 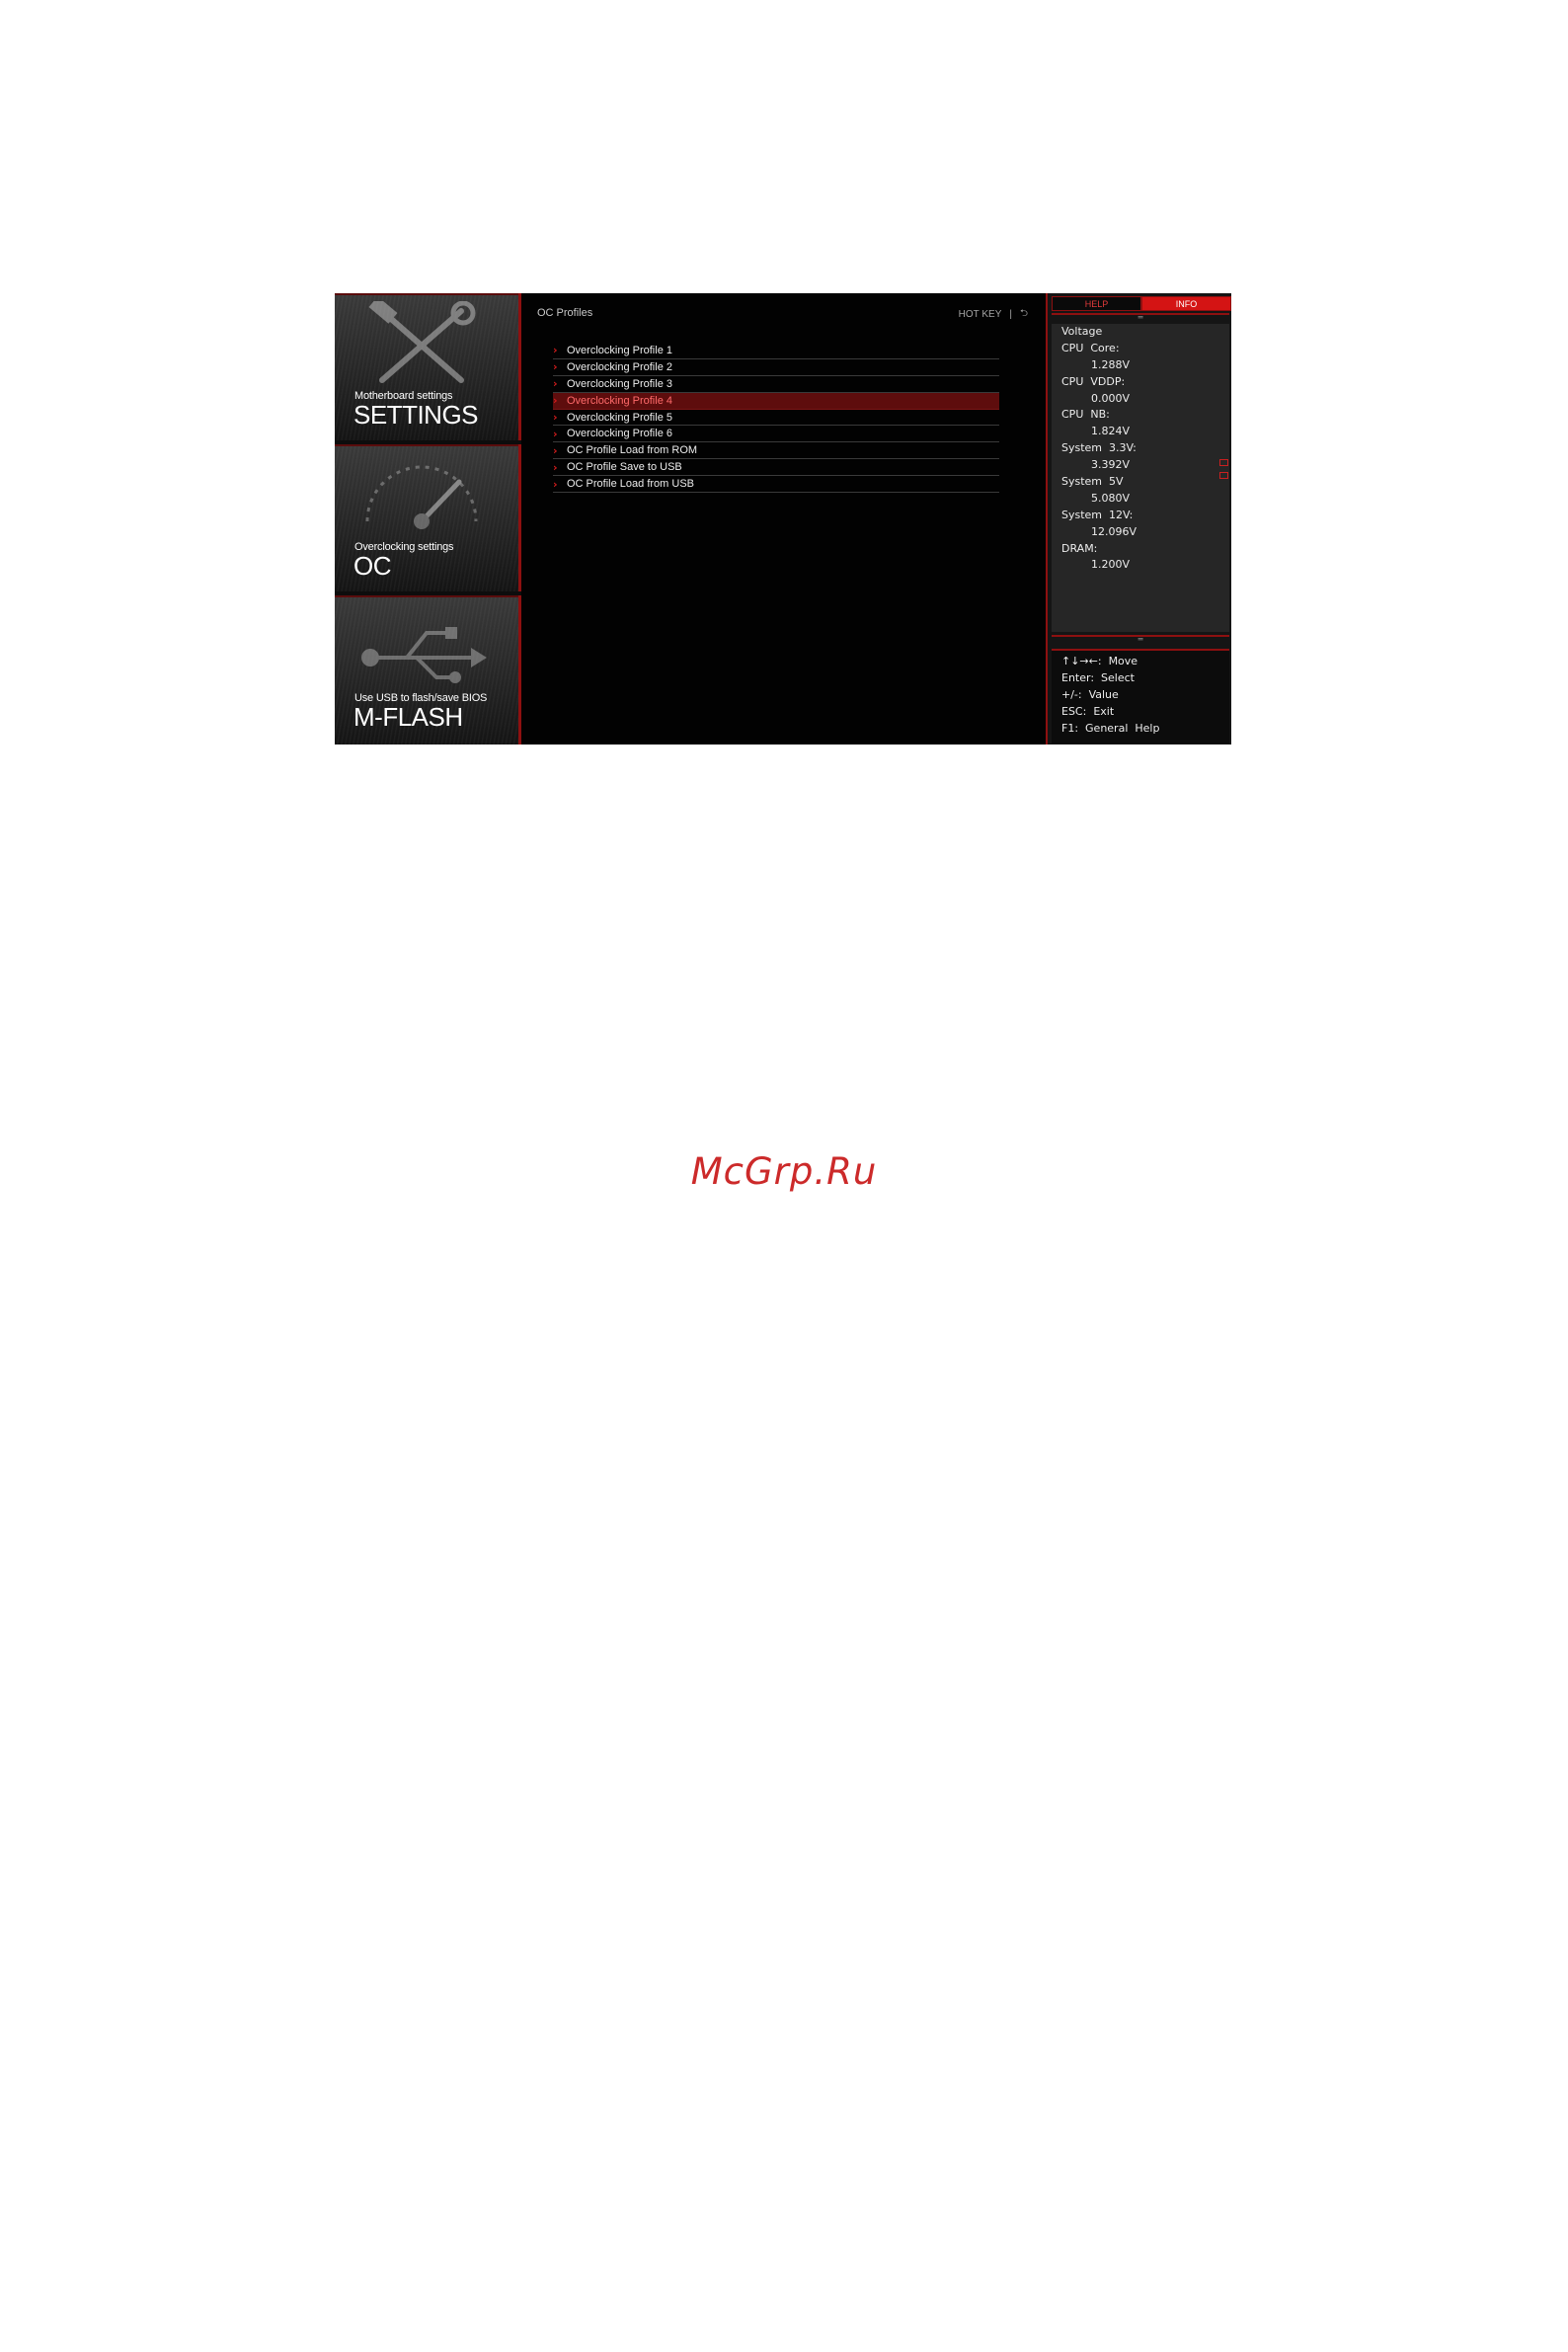 What do you see at coordinates (632, 451) in the screenshot?
I see `menu-item-label: OC Profile Load from ROM` at bounding box center [632, 451].